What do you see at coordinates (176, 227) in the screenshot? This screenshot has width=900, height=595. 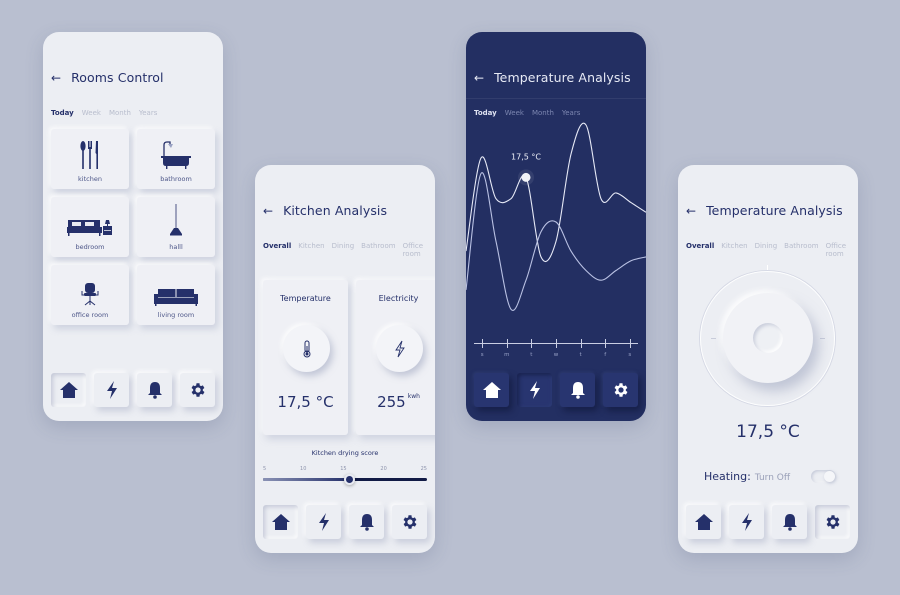 I see `room-tile-hall: halll` at bounding box center [176, 227].